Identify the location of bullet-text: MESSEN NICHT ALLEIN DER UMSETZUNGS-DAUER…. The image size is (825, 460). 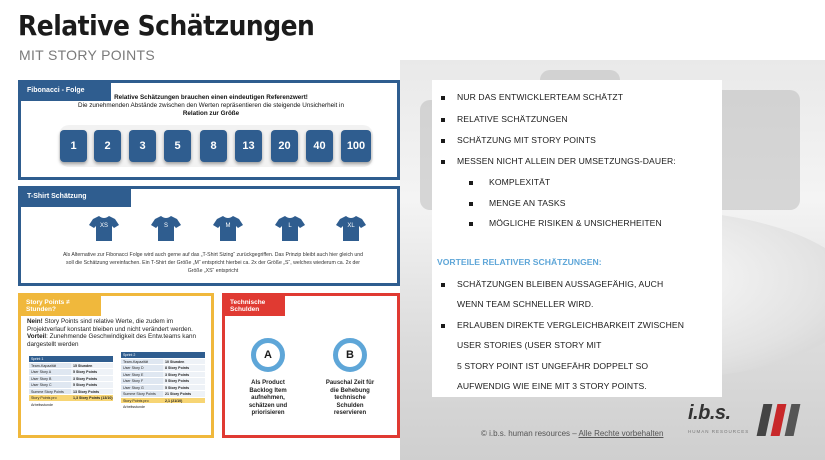
(566, 161).